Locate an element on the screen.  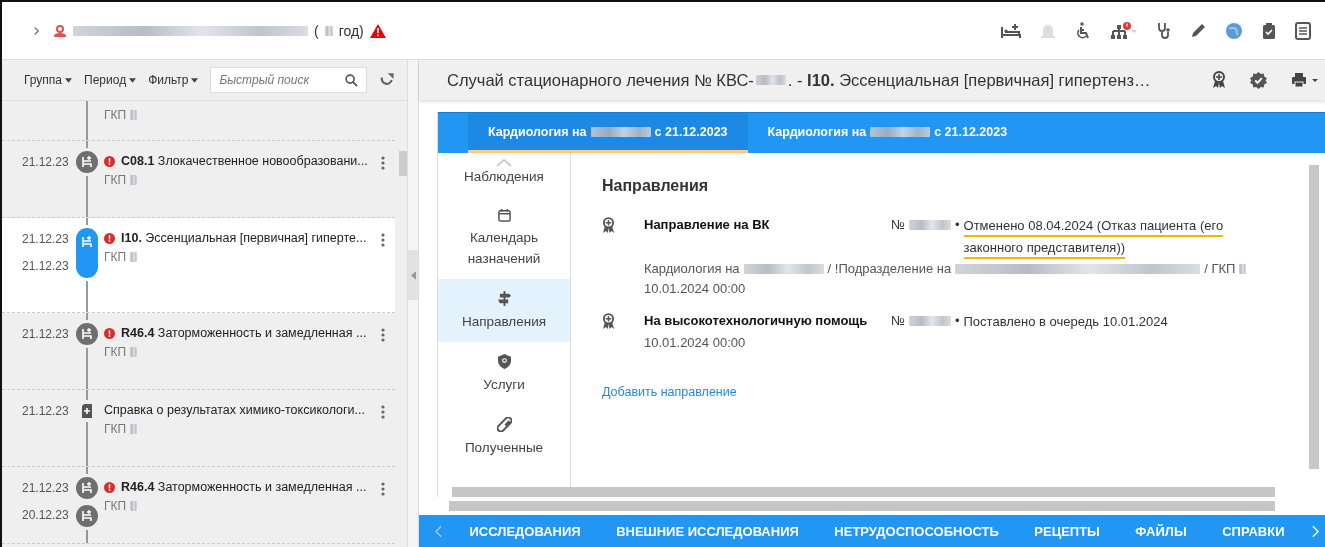
printer-icon is located at coordinates (1305, 80).